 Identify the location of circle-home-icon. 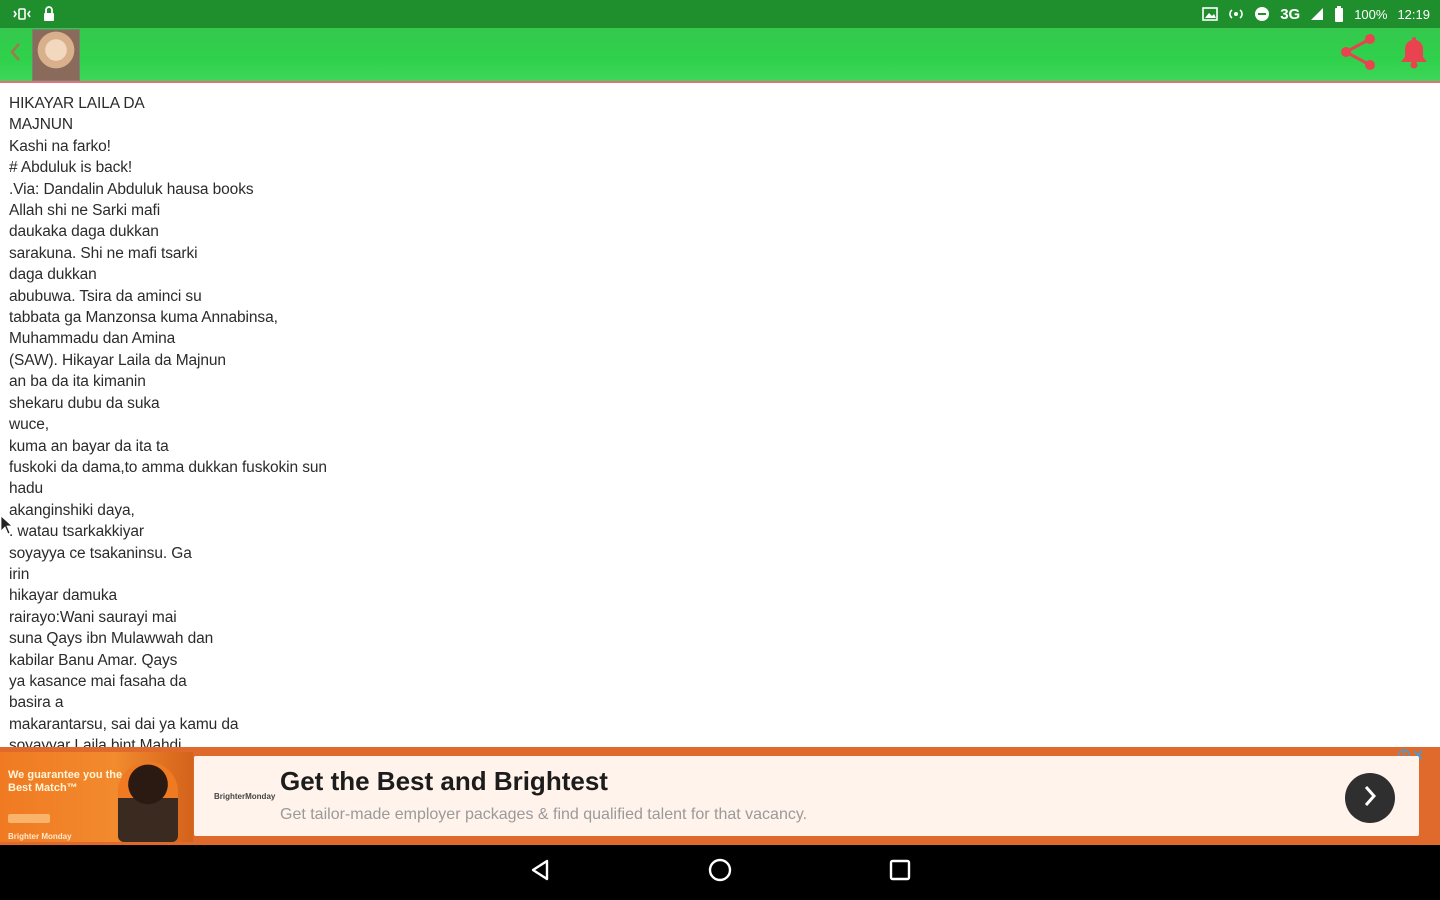
(720, 872).